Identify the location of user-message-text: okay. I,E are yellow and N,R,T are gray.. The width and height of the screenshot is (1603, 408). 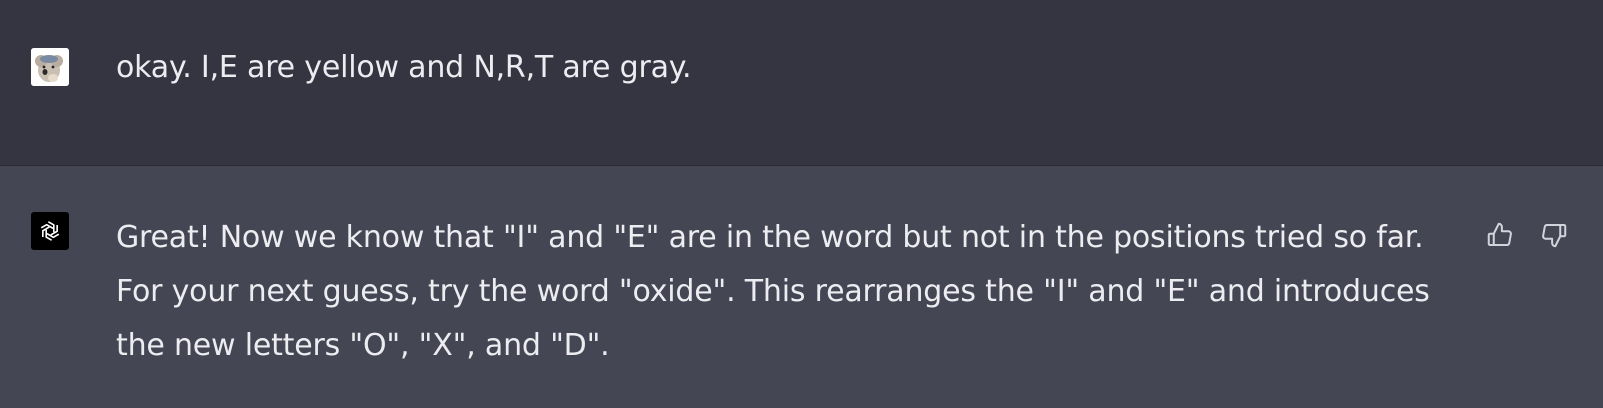
(404, 67).